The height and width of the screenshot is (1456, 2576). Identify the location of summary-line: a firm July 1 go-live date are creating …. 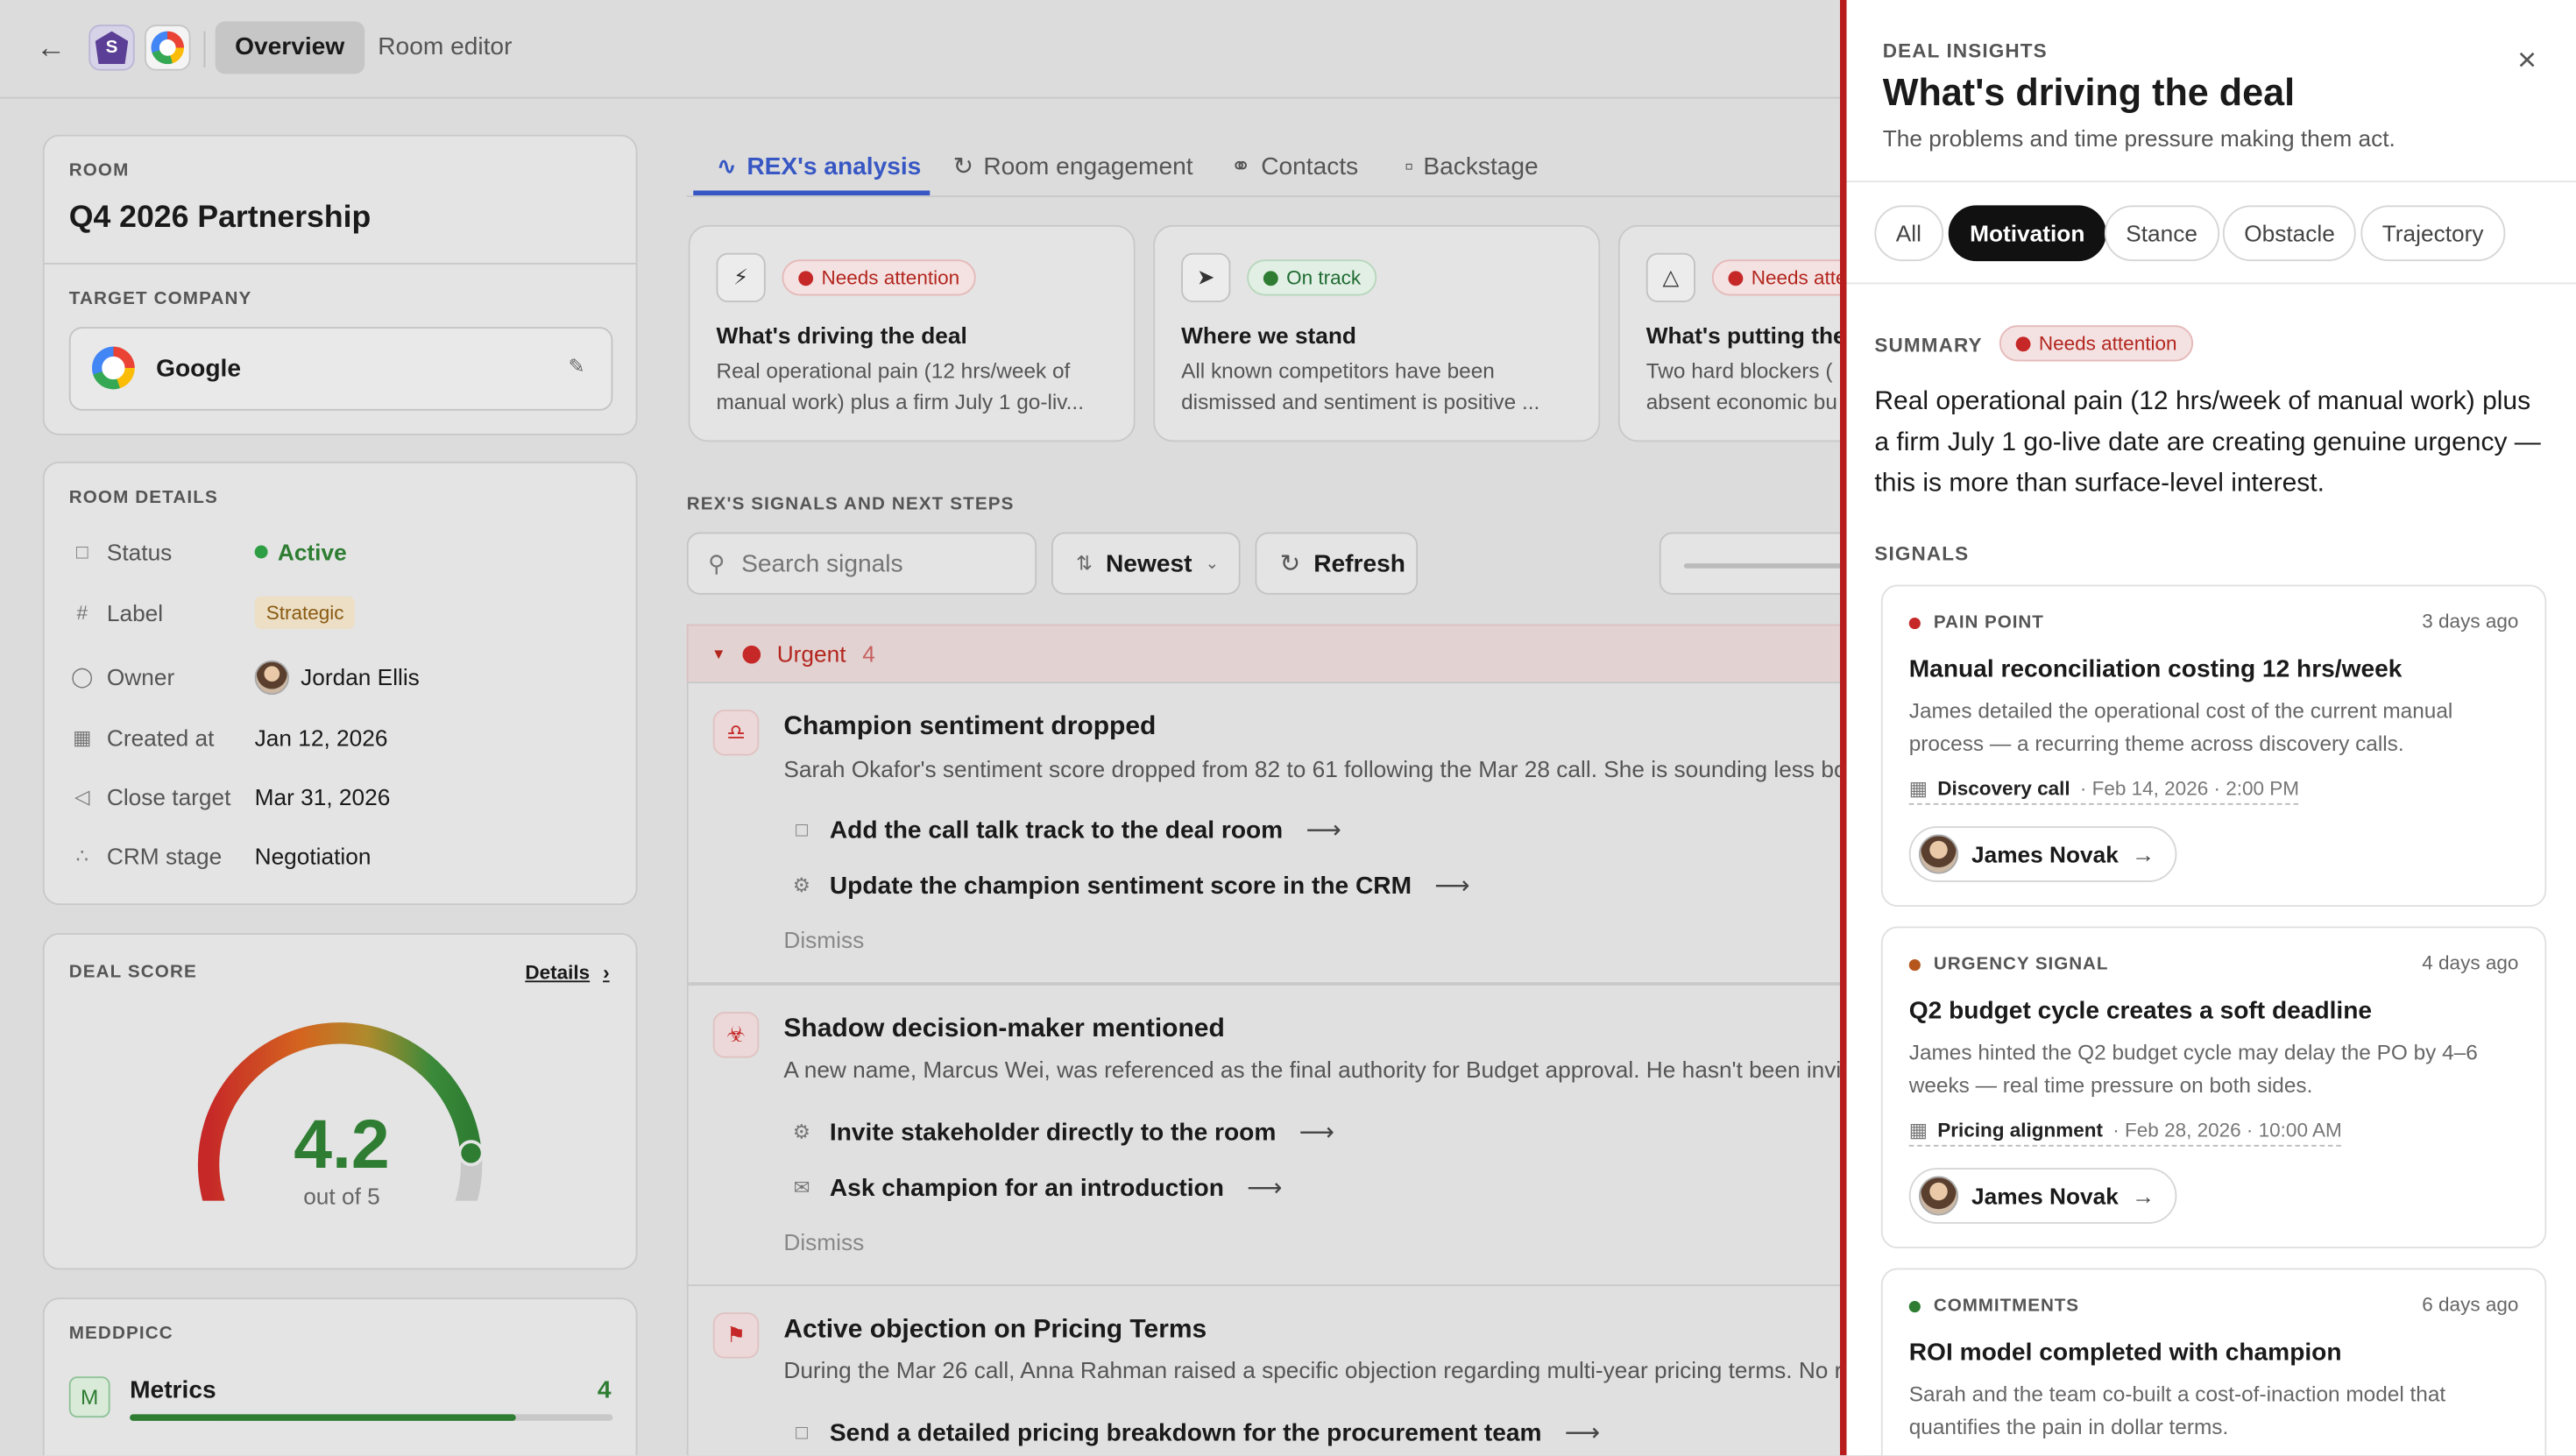
(2207, 442).